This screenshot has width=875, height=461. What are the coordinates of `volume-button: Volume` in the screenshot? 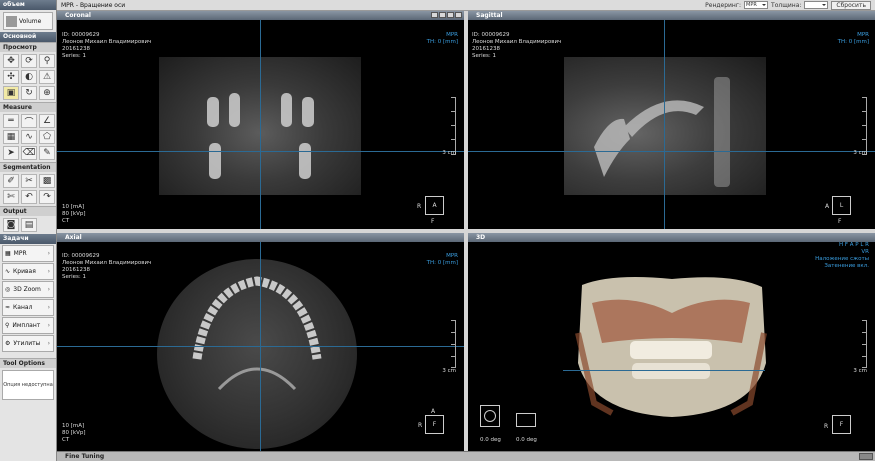 It's located at (28, 21).